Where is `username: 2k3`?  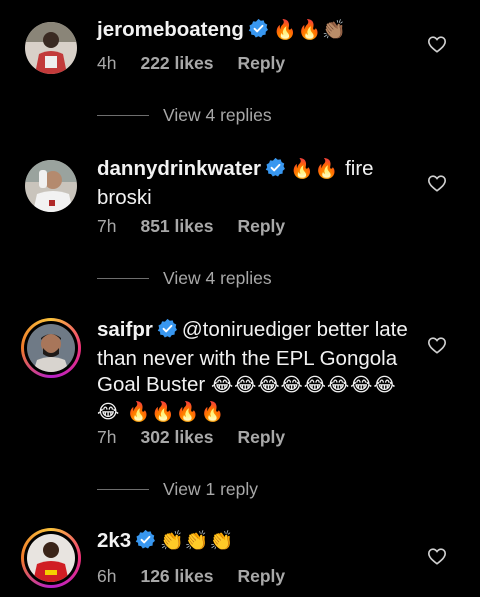
username: 2k3 is located at coordinates (114, 540).